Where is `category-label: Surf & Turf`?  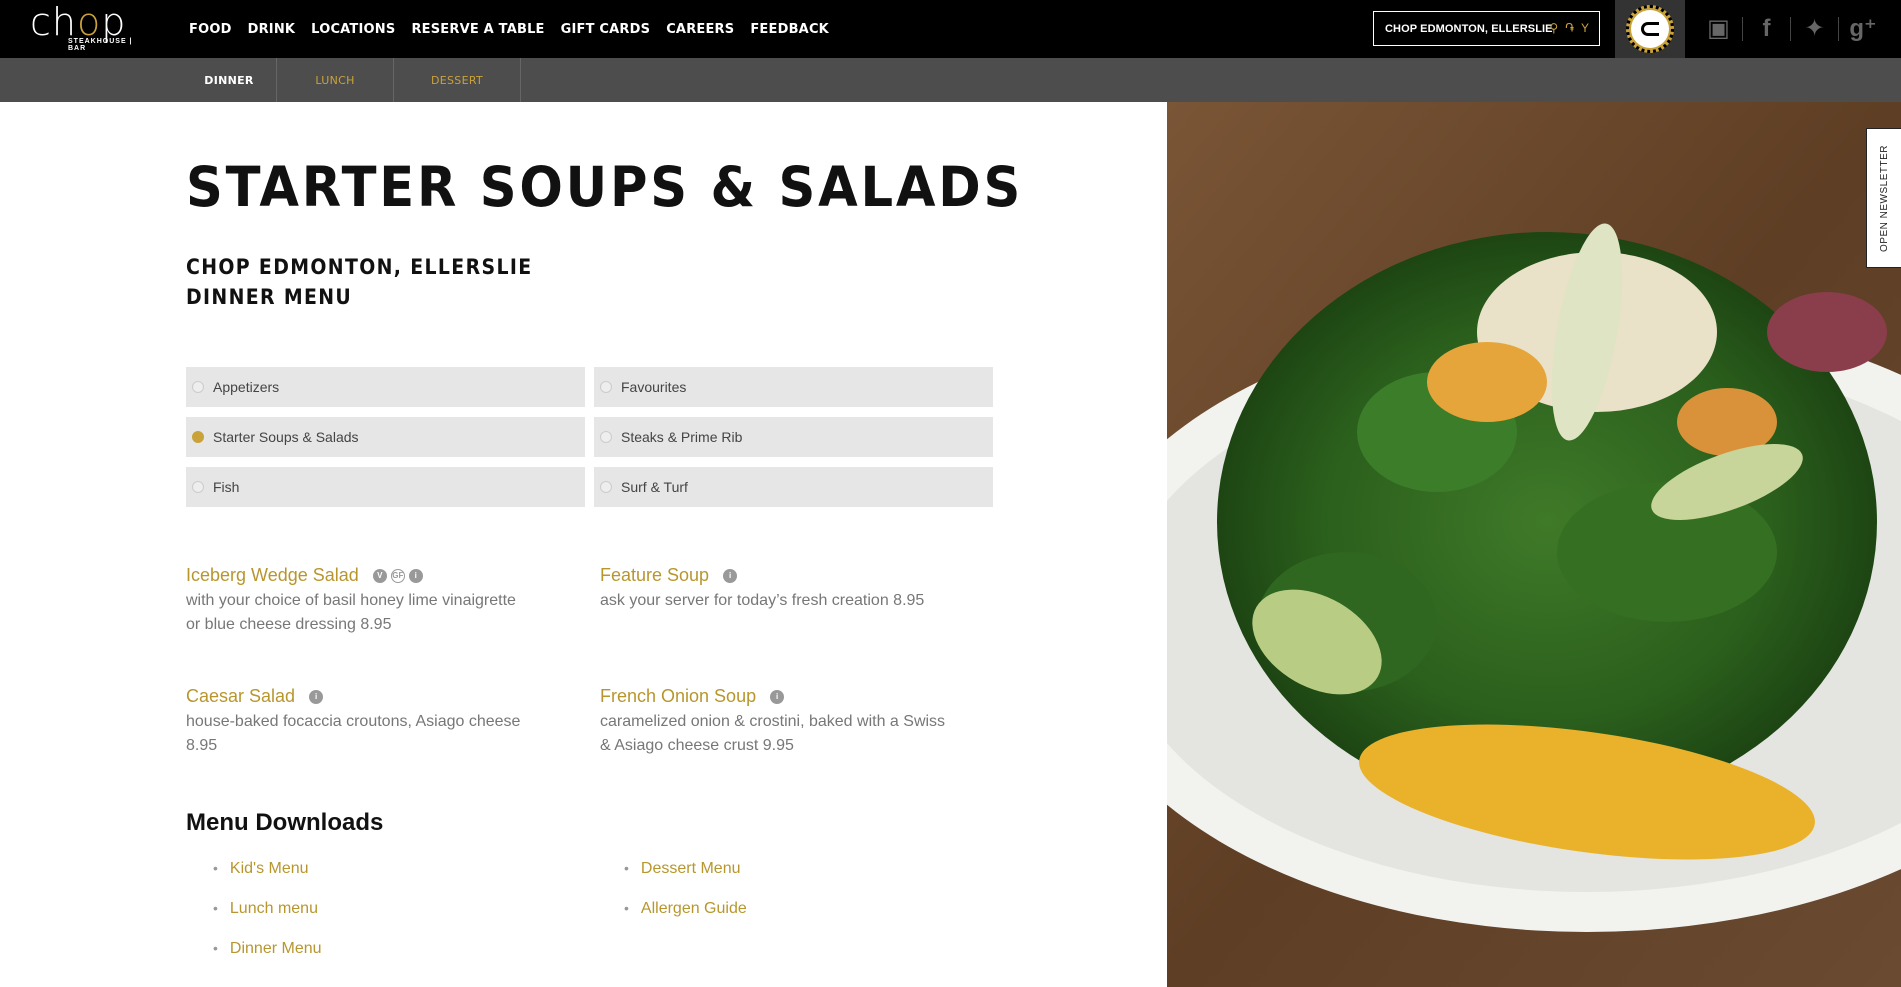
category-label: Surf & Turf is located at coordinates (654, 487).